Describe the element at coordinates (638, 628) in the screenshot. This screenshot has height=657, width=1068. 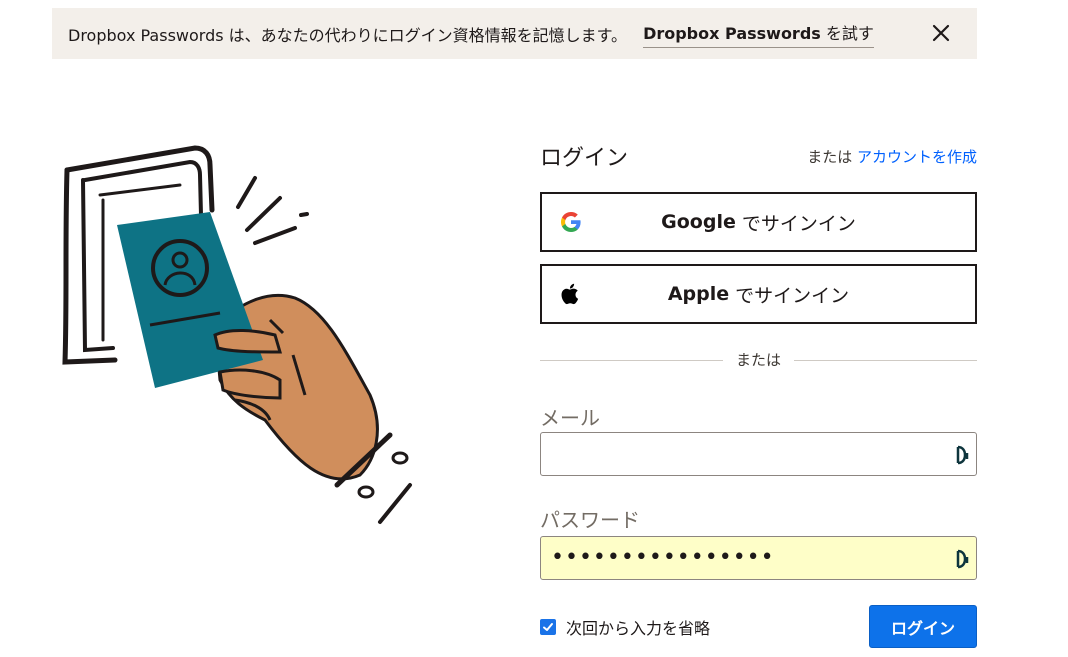
I see `remember-label: 次回から入力を省略` at that location.